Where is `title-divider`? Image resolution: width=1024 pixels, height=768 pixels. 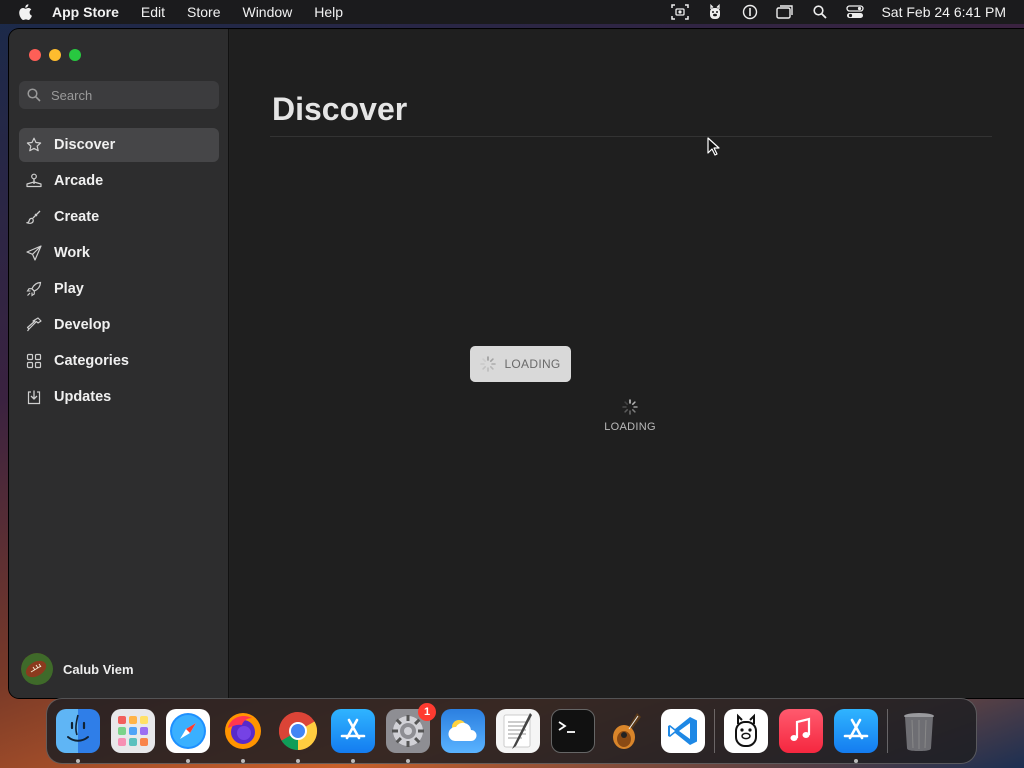 title-divider is located at coordinates (631, 136).